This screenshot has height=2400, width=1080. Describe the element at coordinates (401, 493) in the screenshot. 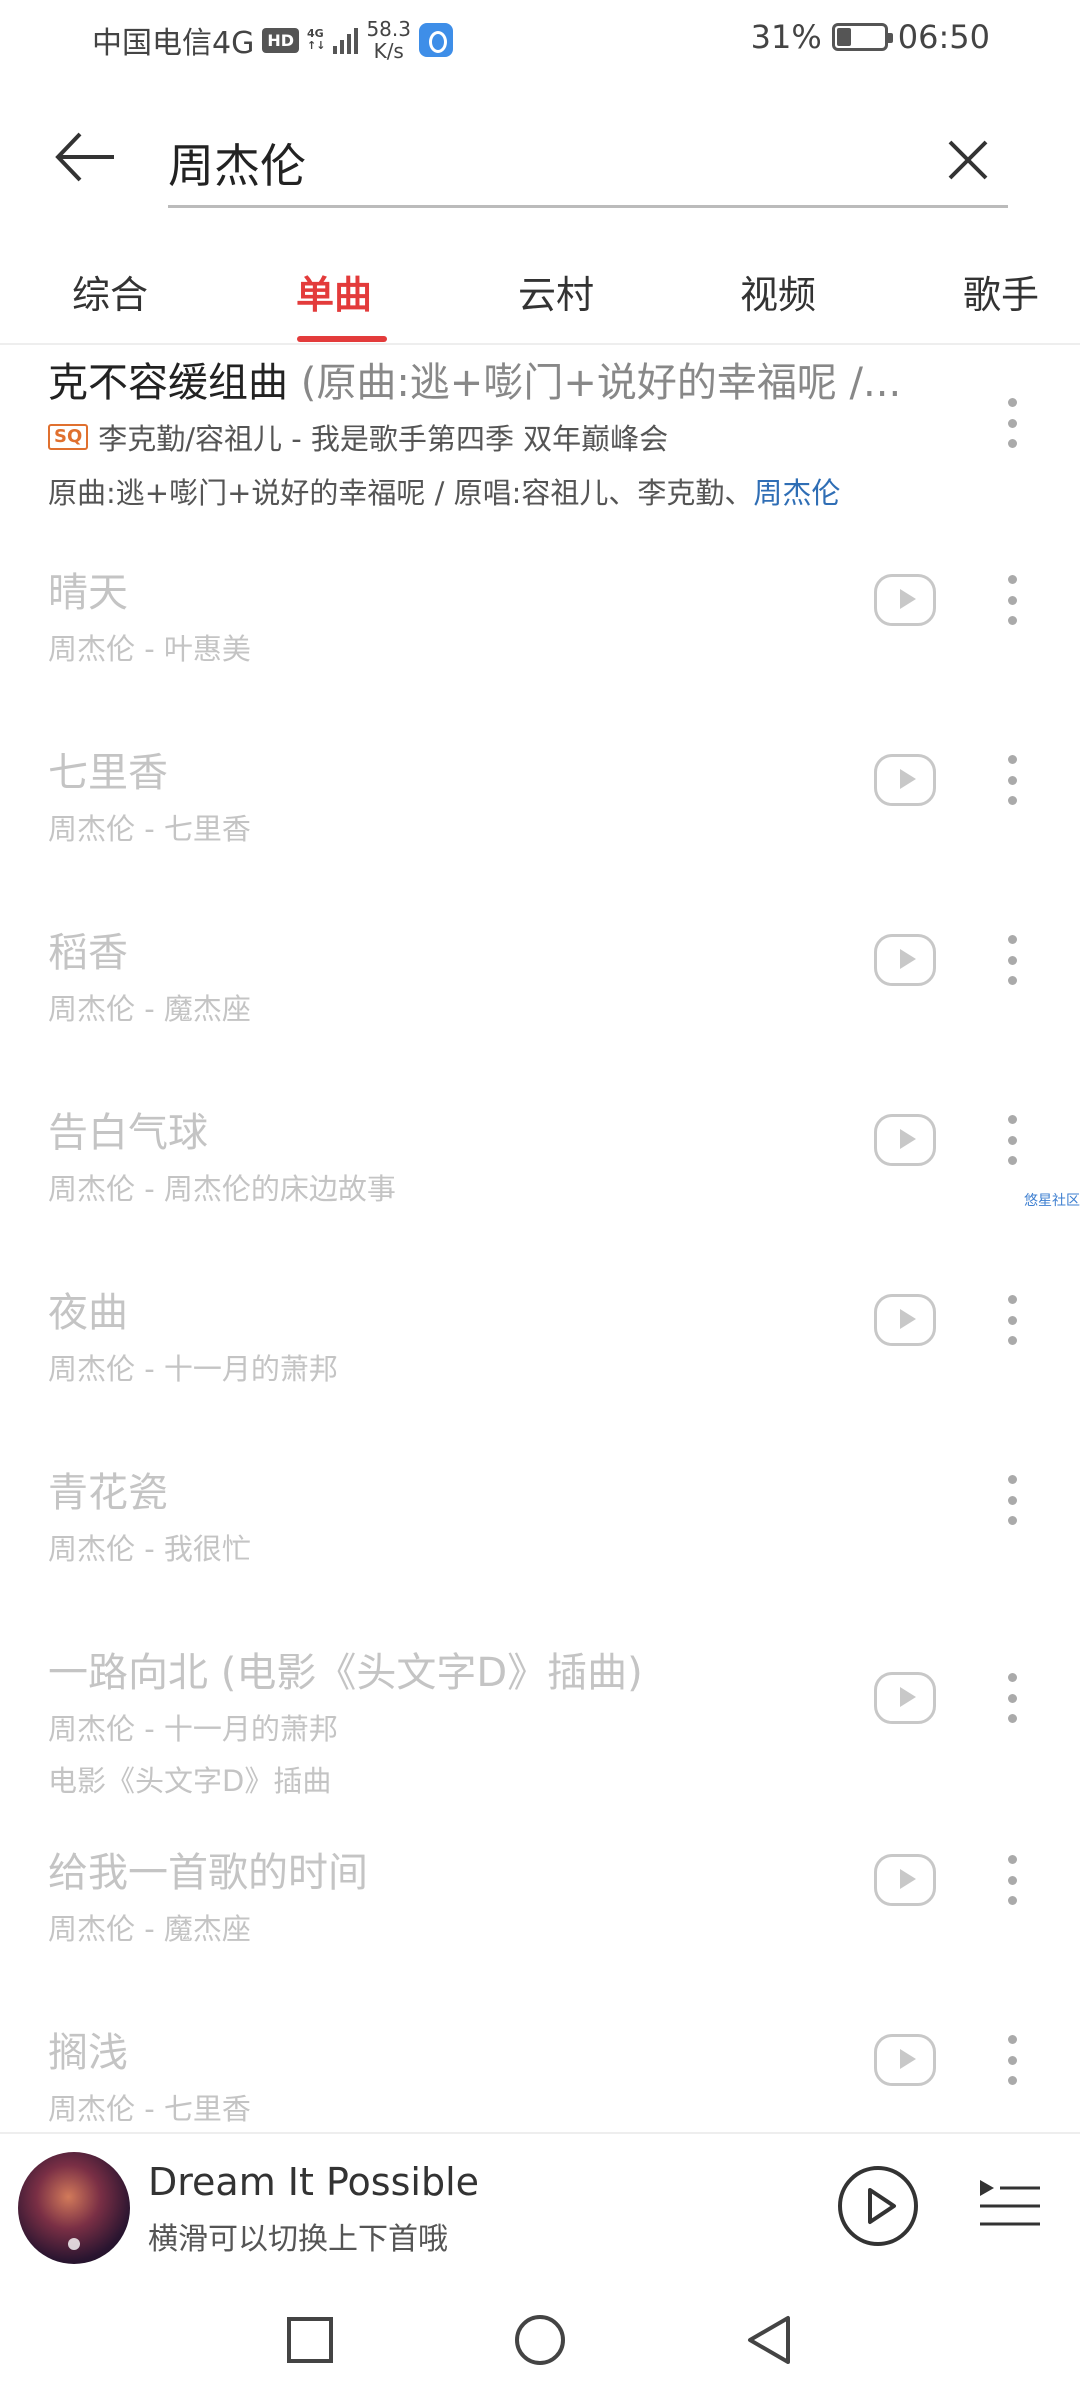

I see `origin-text: 原曲:逃+嘭门+说好的幸福呢 / 原唱:容祖儿、李克勤、` at that location.